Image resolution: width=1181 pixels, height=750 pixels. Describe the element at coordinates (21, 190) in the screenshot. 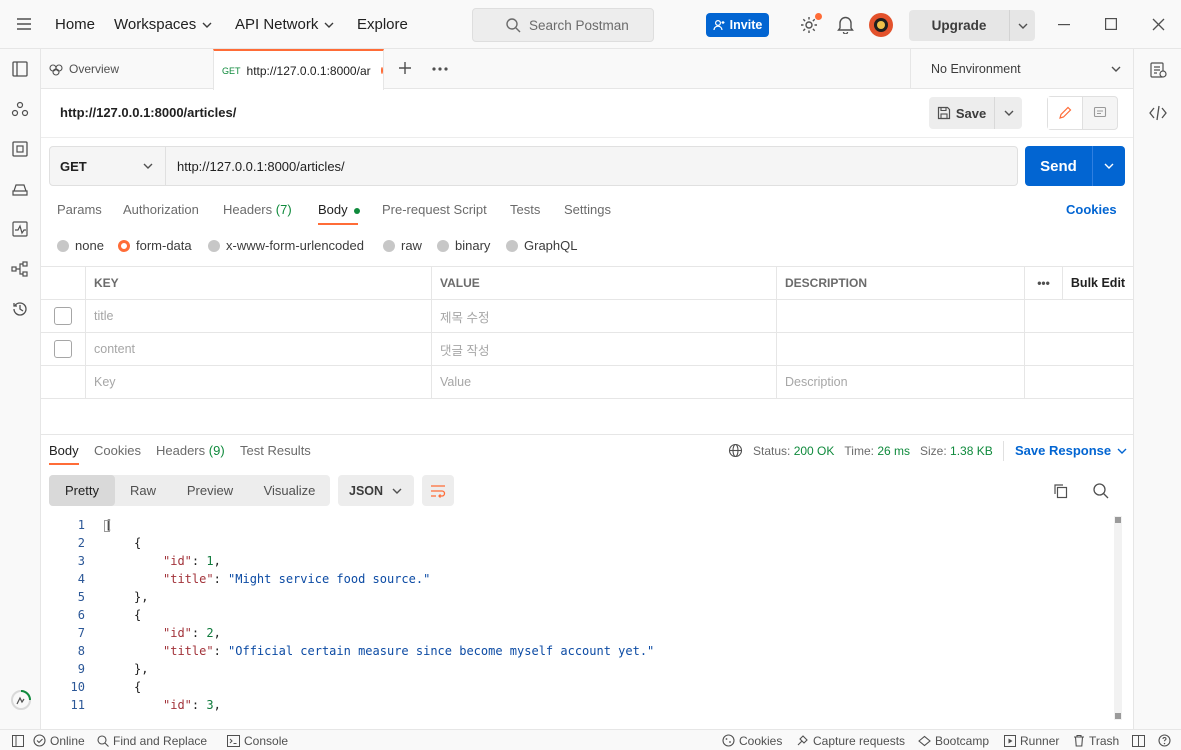

I see `mock-servers-icon` at that location.